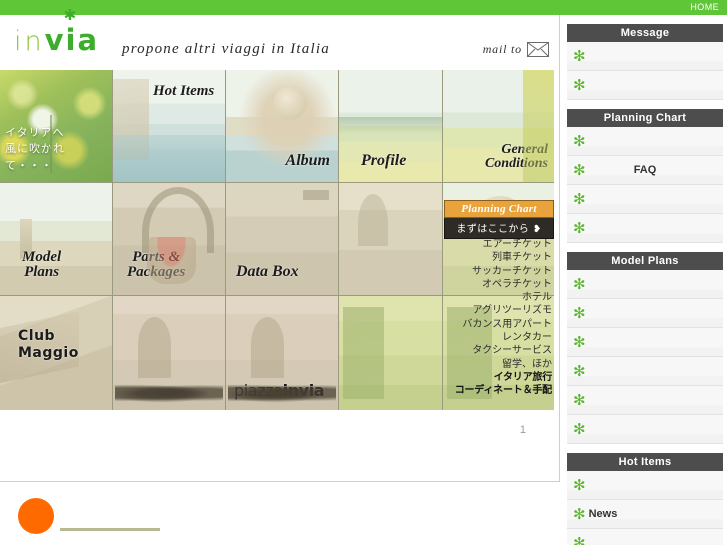  Describe the element at coordinates (35, 148) in the screenshot. I see `cell-intro-label: イタリアへ 風に吹かれて・・・` at that location.